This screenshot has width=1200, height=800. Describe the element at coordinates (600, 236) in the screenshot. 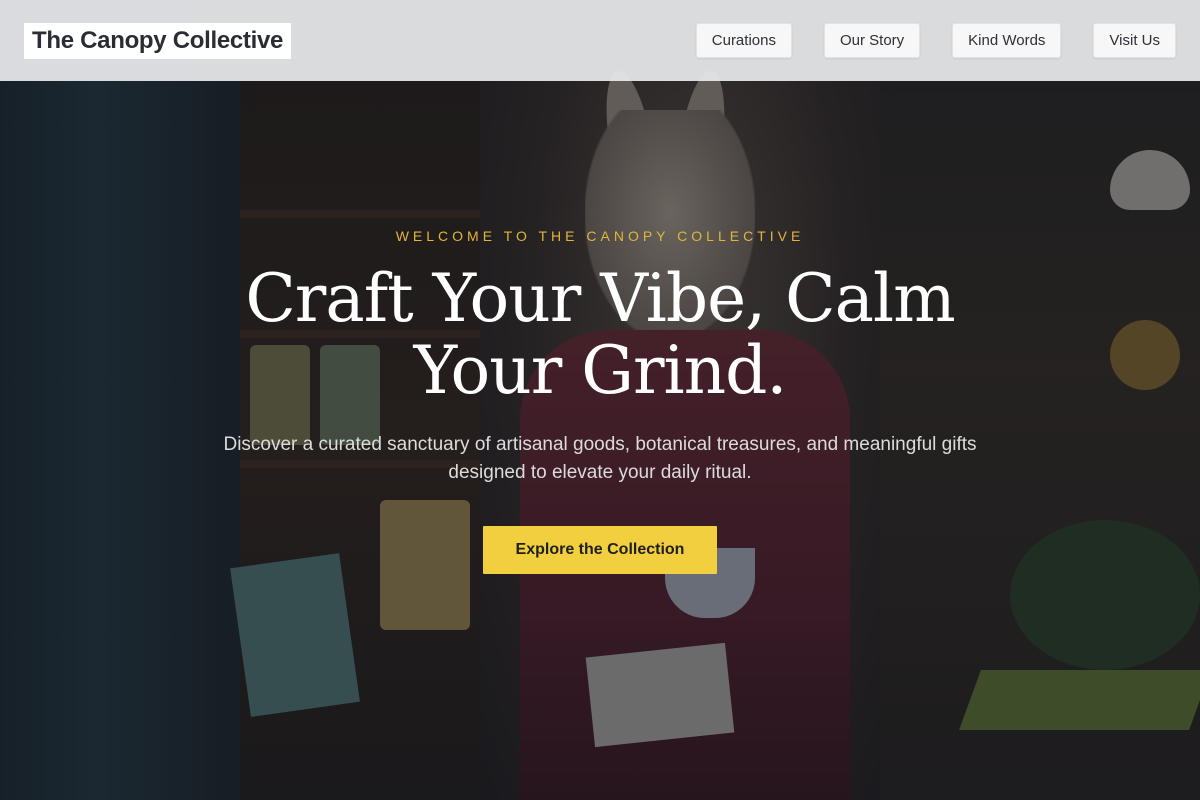

I see `hero-eyebrow: WELCOME TO THE CANOPY COLLECTIVE` at that location.